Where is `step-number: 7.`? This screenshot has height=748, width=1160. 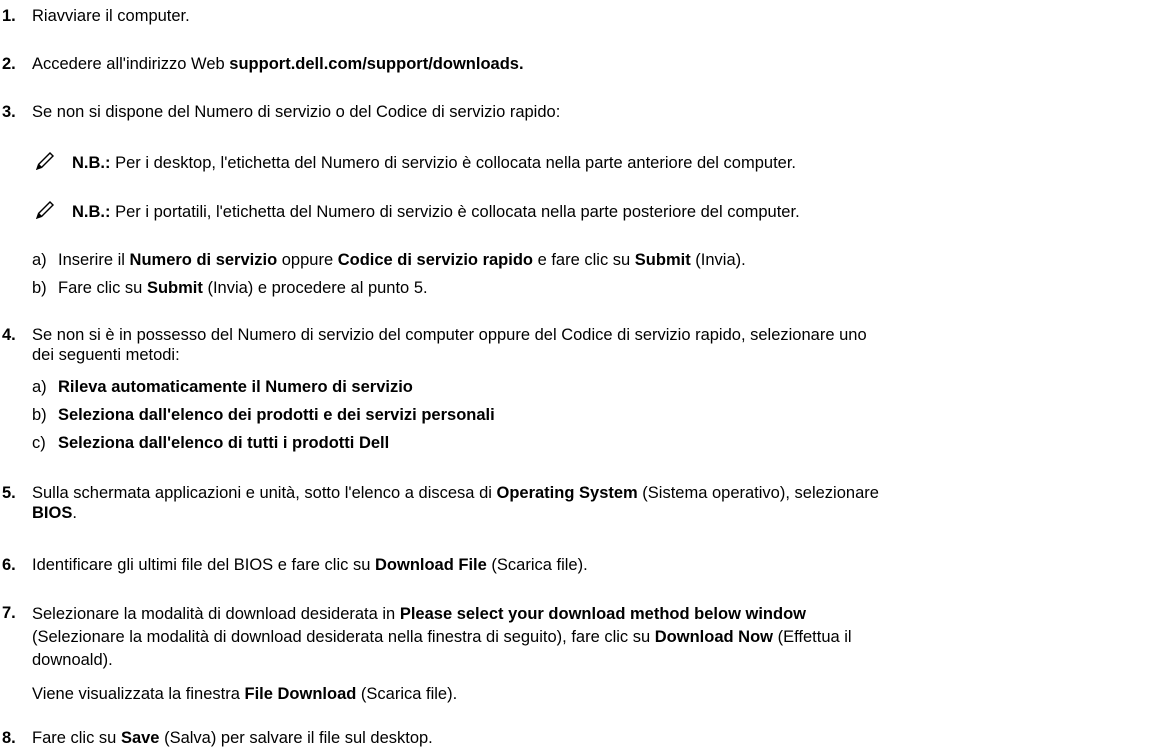 step-number: 7. is located at coordinates (9, 613).